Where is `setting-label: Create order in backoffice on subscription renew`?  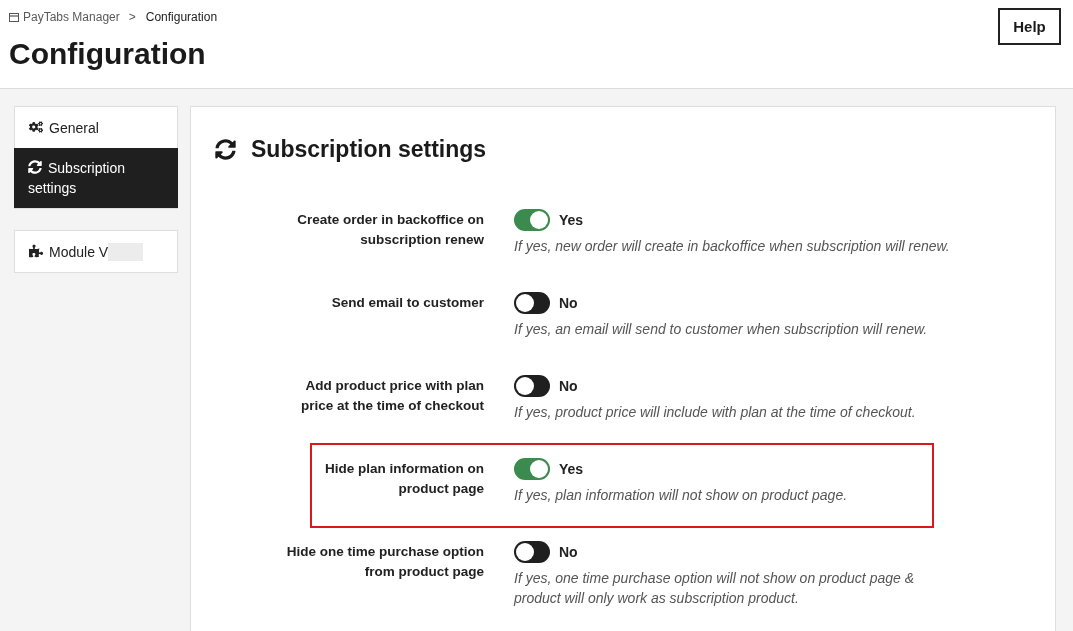
setting-label: Create order in backoffice on subscription renew is located at coordinates (390, 230).